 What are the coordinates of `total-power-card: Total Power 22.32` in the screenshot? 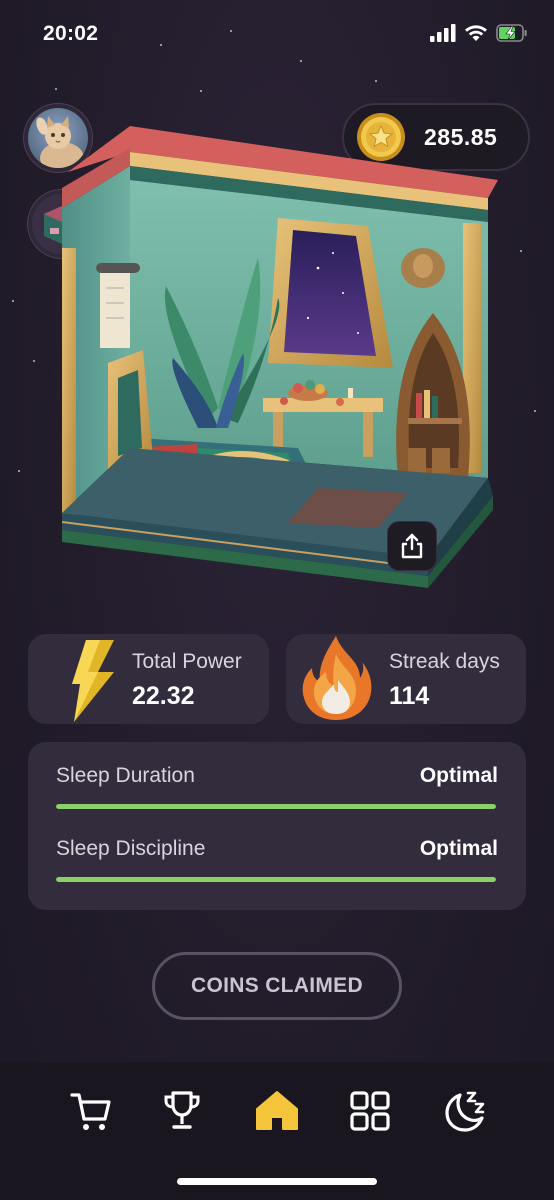 It's located at (148, 679).